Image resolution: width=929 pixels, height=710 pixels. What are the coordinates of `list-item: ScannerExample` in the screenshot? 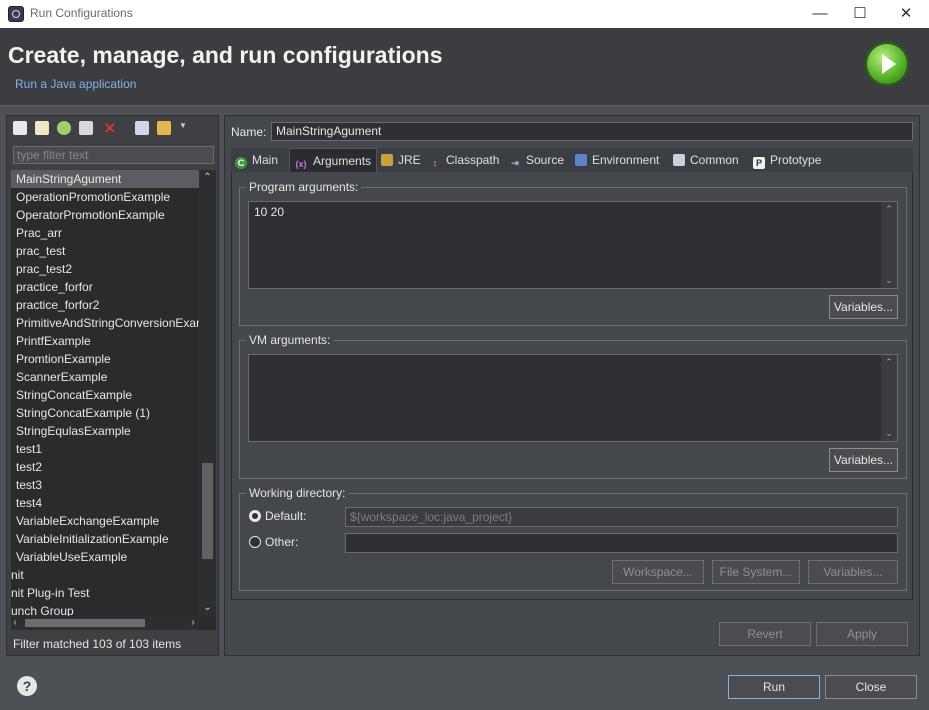 It's located at (105, 377).